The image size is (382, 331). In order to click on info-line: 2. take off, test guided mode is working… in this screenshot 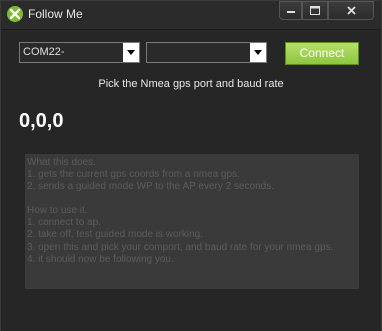, I will do `click(115, 235)`.